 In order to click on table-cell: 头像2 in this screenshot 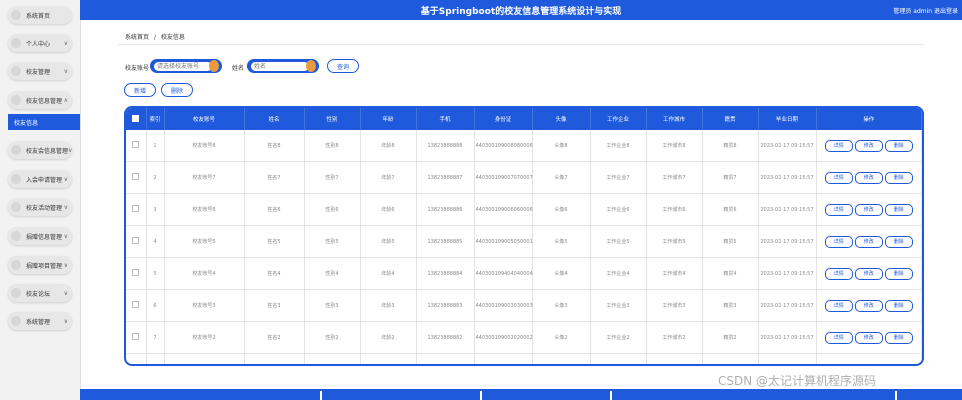, I will do `click(561, 337)`.